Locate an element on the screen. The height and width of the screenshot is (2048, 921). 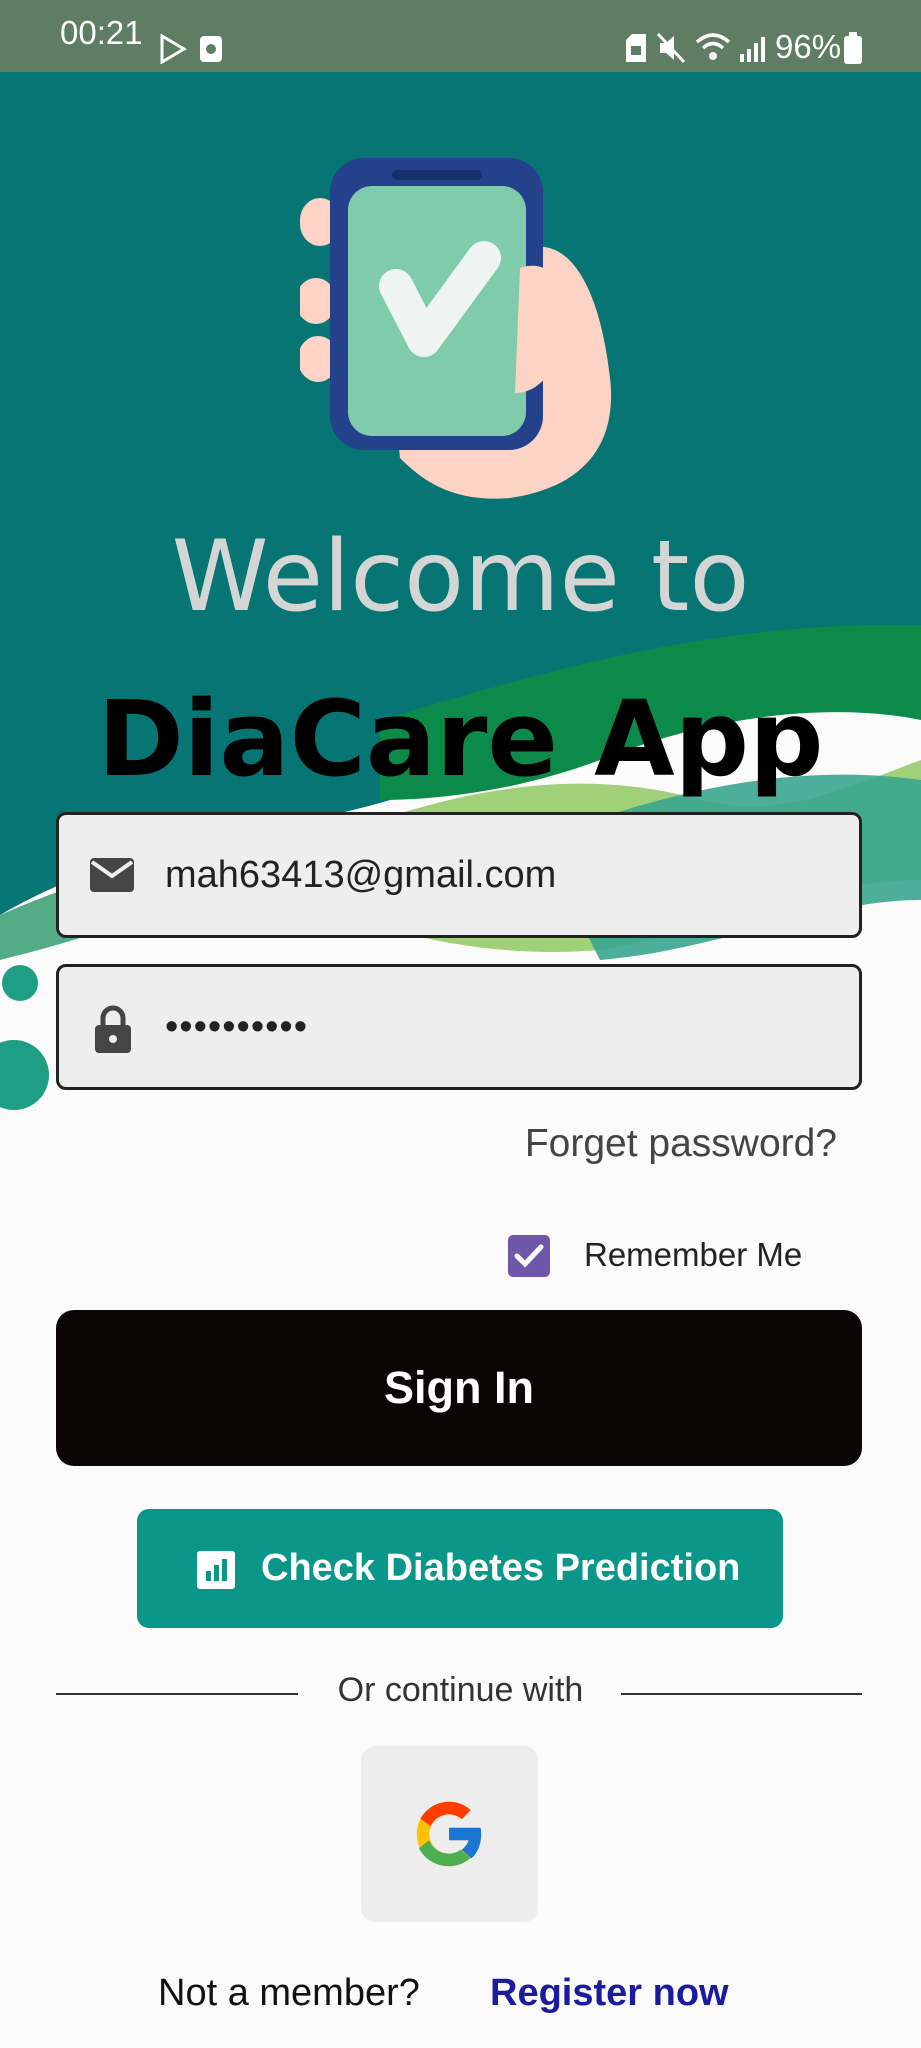
welcome-heading: Welcome to is located at coordinates (460, 577).